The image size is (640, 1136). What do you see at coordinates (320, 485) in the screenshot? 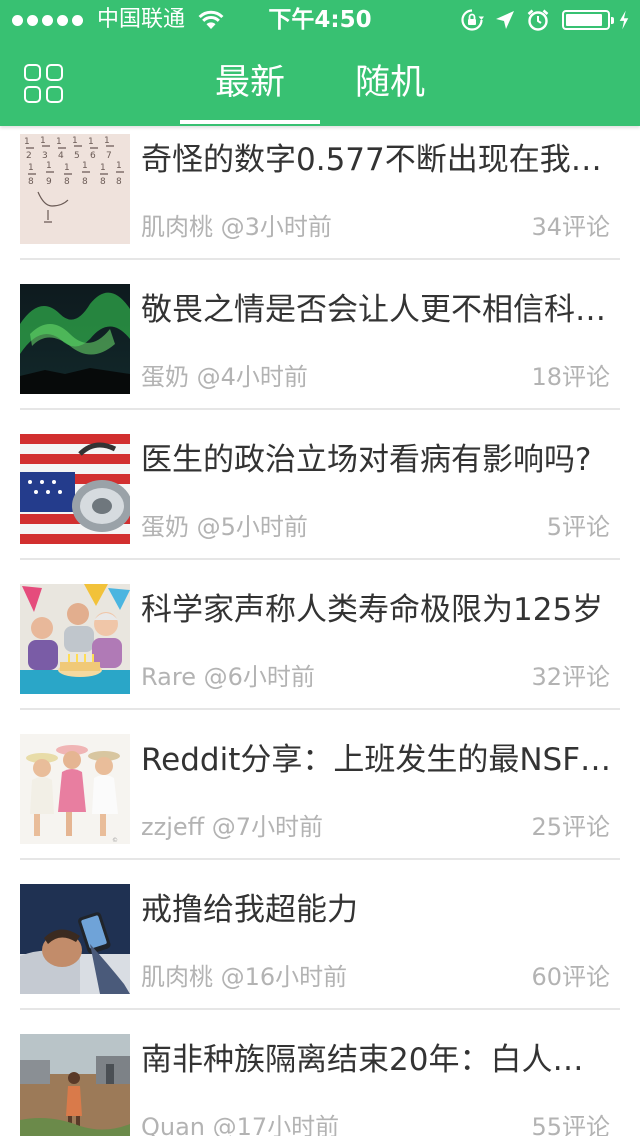
I see `article-item: 医生的政治立场对看病有影响吗? 蛋奶 @5小时前 5评论` at bounding box center [320, 485].